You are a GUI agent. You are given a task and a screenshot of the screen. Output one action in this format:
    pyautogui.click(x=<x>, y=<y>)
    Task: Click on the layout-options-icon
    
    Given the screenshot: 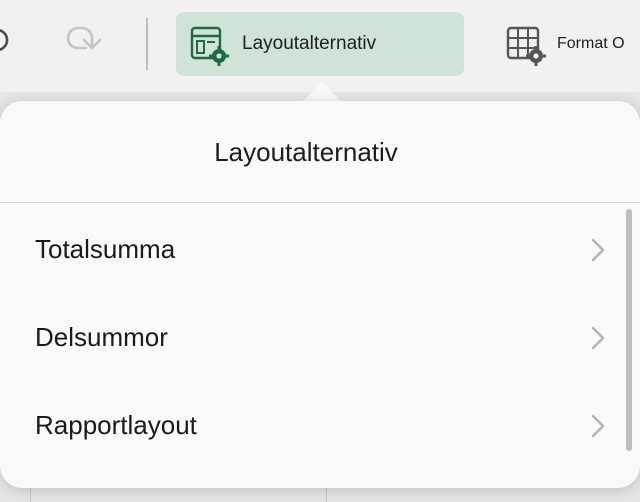 What is the action you would take?
    pyautogui.click(x=209, y=46)
    